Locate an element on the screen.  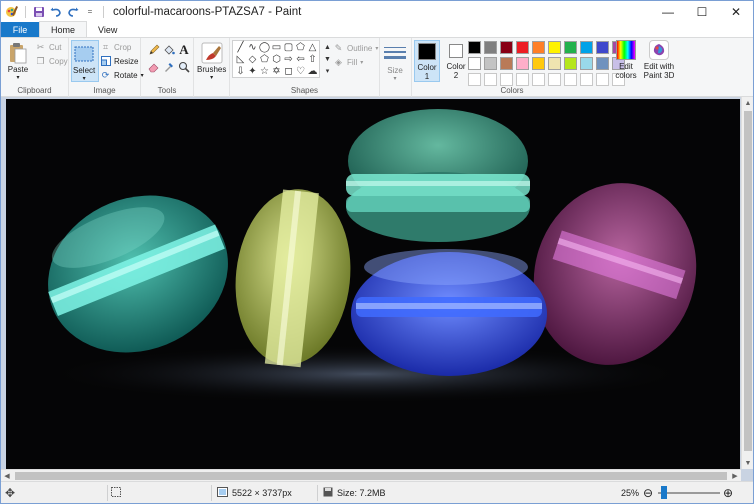
curve-shape-icon: ∿ is located at coordinates (252, 47).